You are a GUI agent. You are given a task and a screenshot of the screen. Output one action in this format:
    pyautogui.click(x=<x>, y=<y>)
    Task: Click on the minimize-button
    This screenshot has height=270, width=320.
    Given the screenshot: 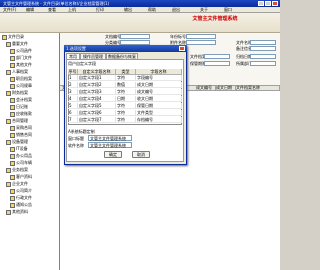 What is the action you would take?
    pyautogui.click(x=261, y=3)
    